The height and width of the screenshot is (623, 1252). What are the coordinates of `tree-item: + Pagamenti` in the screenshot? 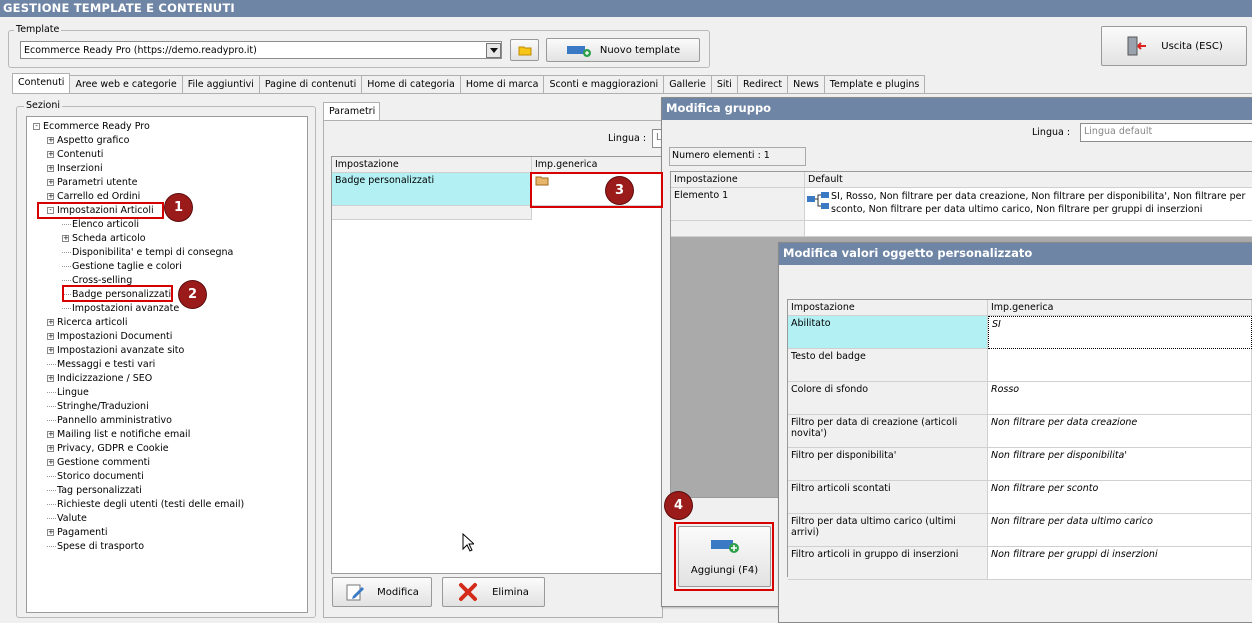 It's located at (167, 533).